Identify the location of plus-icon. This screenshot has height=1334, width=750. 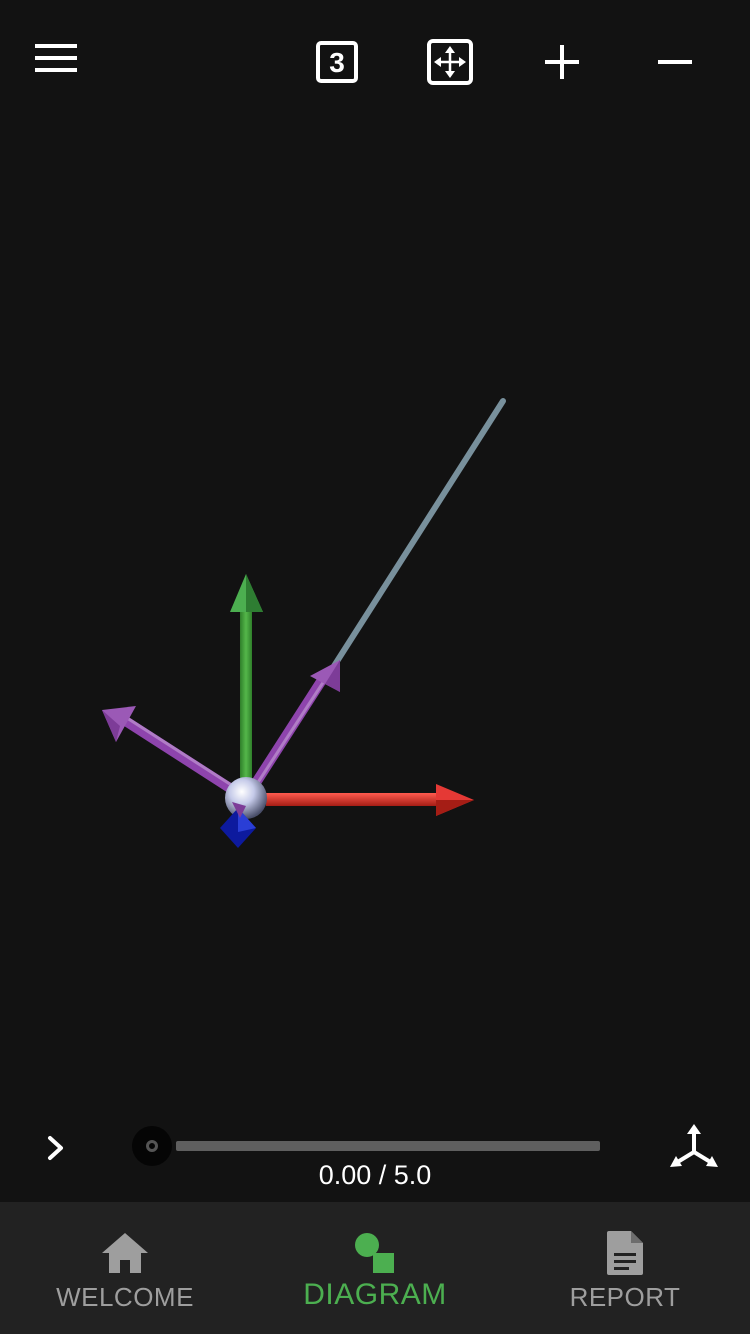
(562, 62).